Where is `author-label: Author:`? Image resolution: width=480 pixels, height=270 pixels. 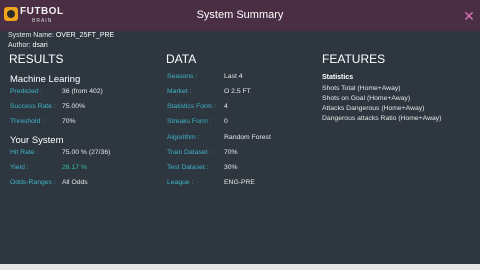
author-label: Author: is located at coordinates (19, 45).